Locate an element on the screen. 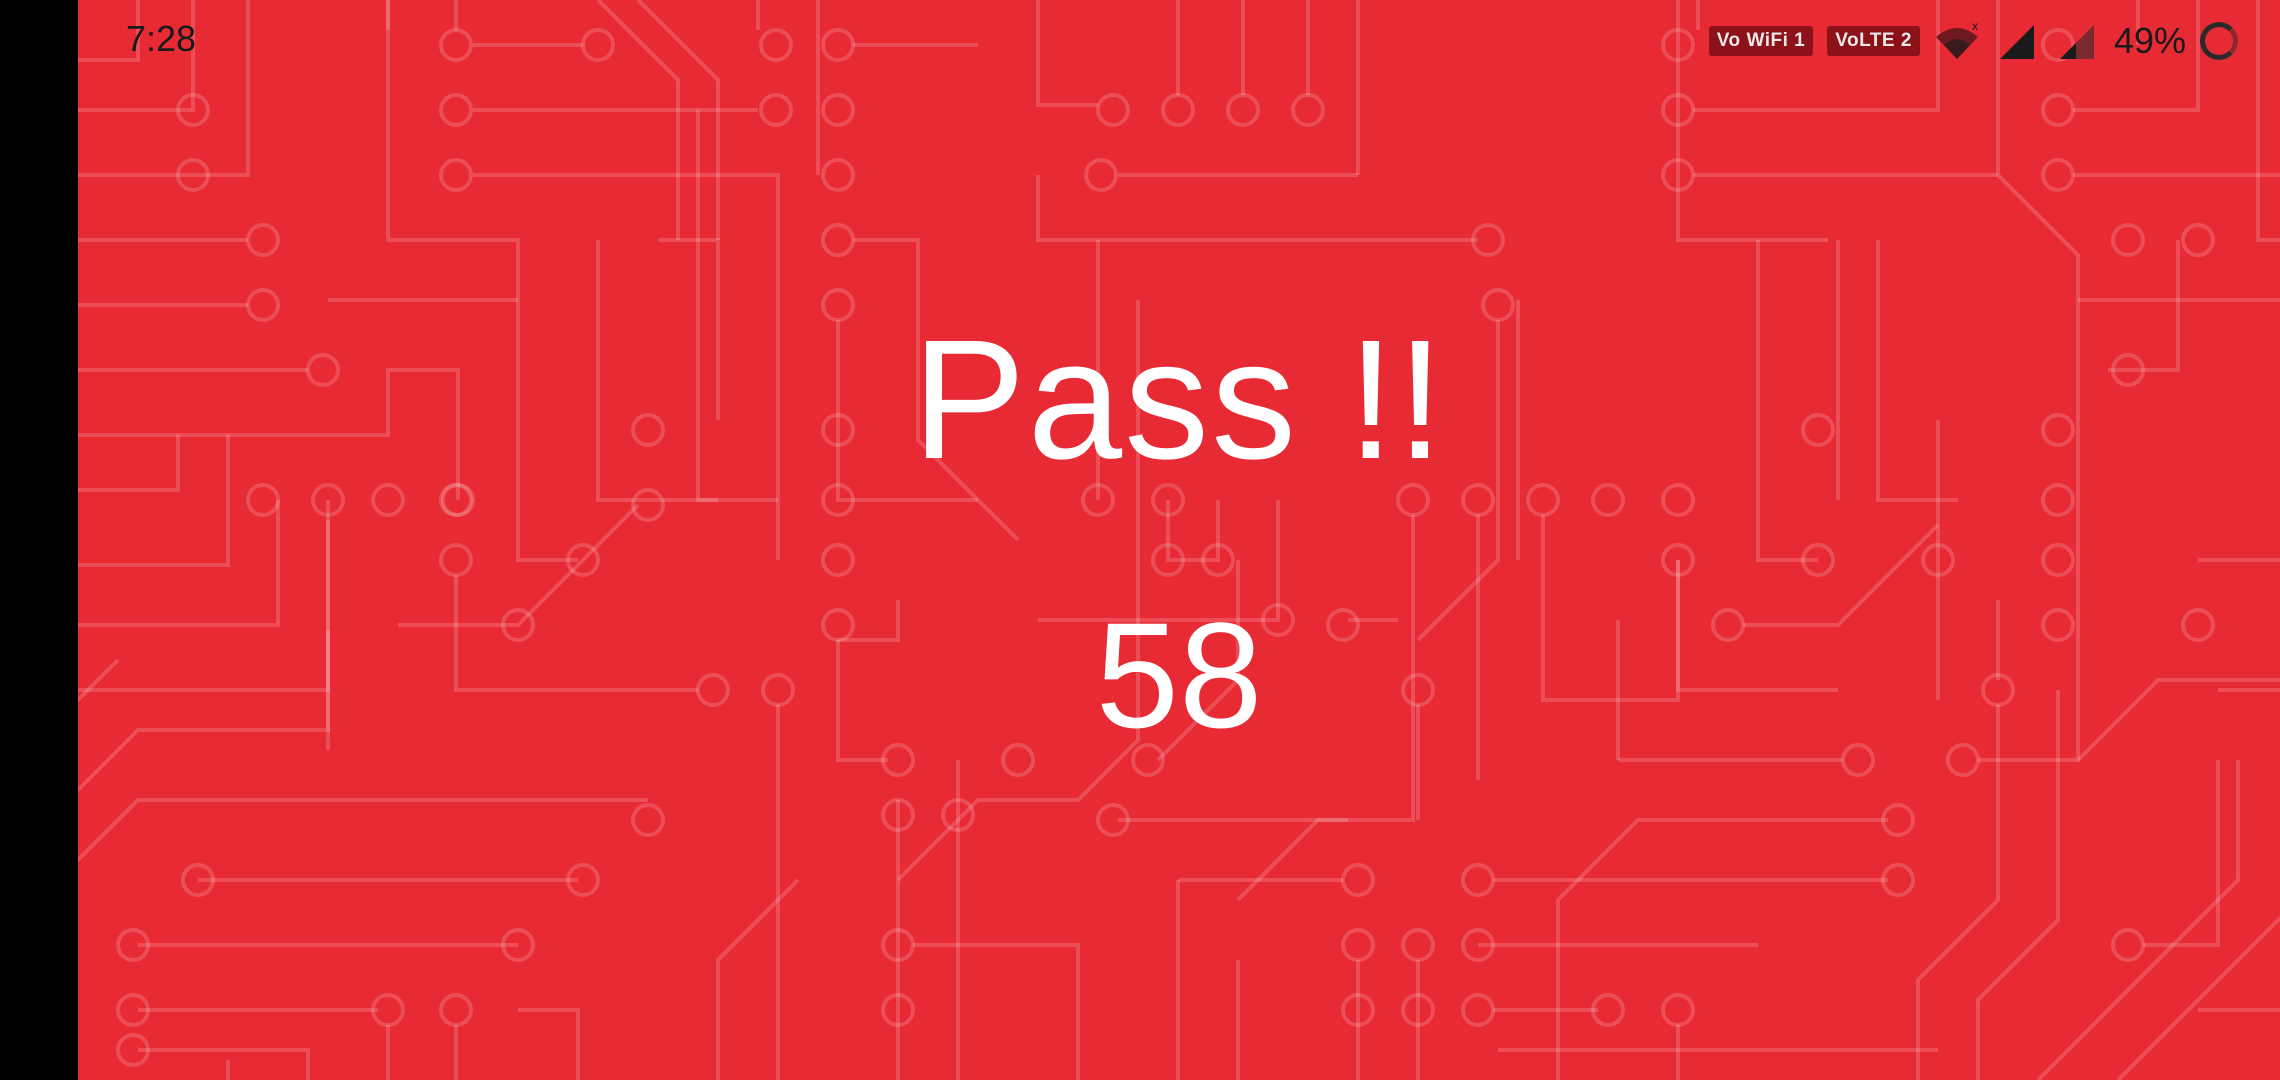  status-icons: Vo WiFi 1 VoLTE 2 x 49% is located at coordinates (1973, 41).